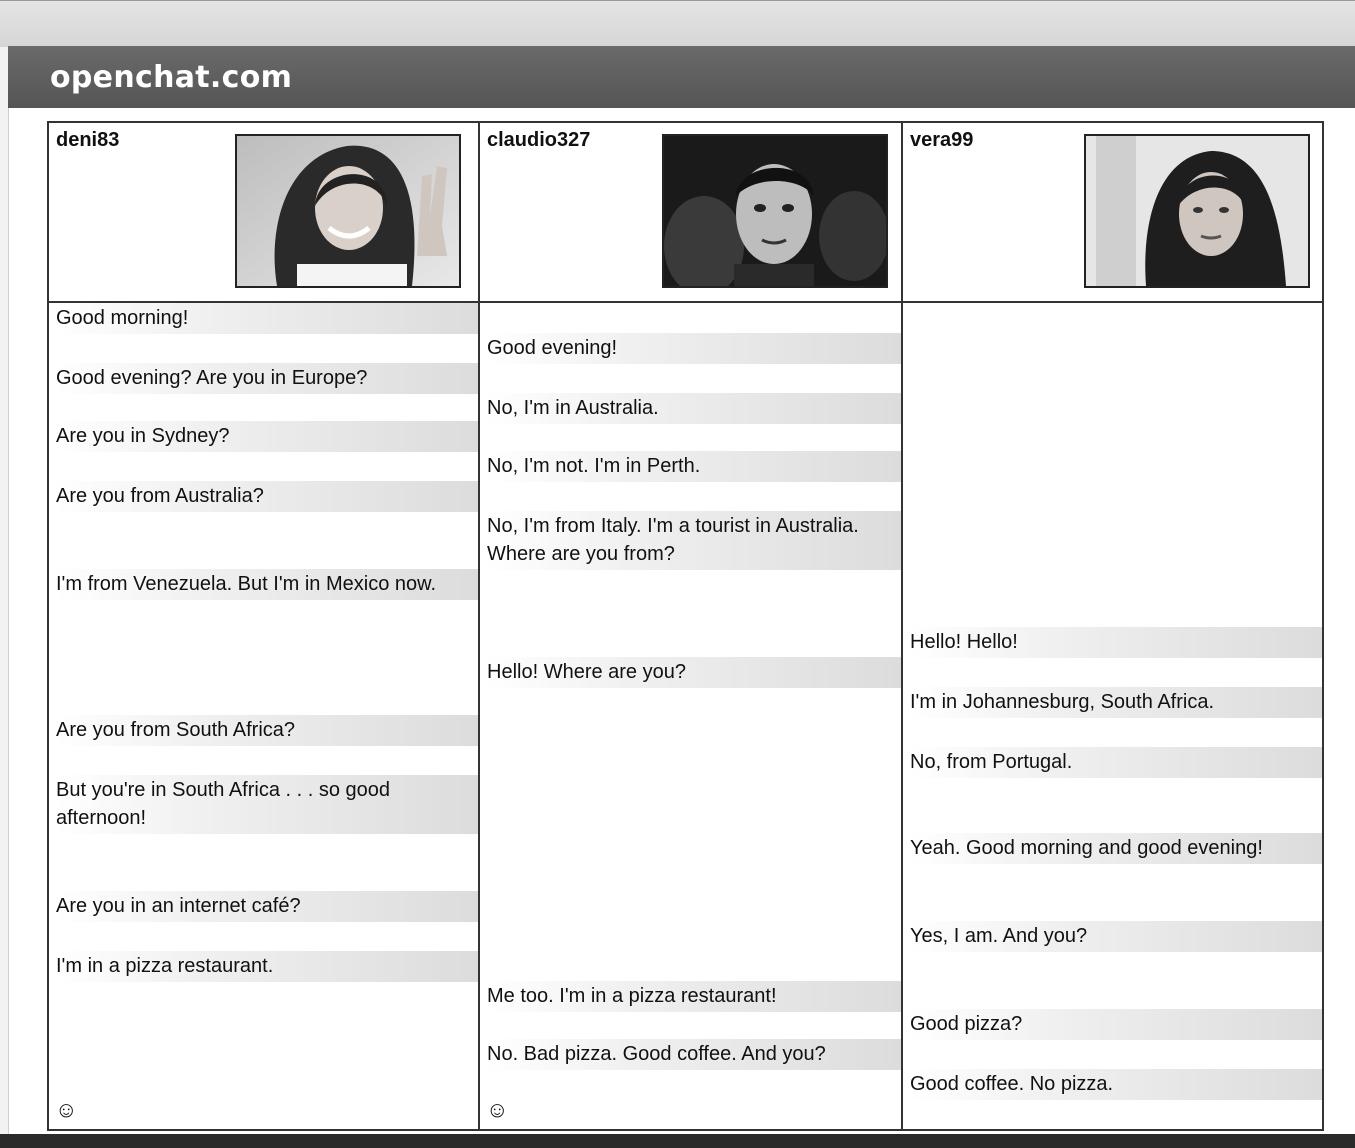 The image size is (1355, 1148). I want to click on chat-message: No, I'm in Australia., so click(694, 408).